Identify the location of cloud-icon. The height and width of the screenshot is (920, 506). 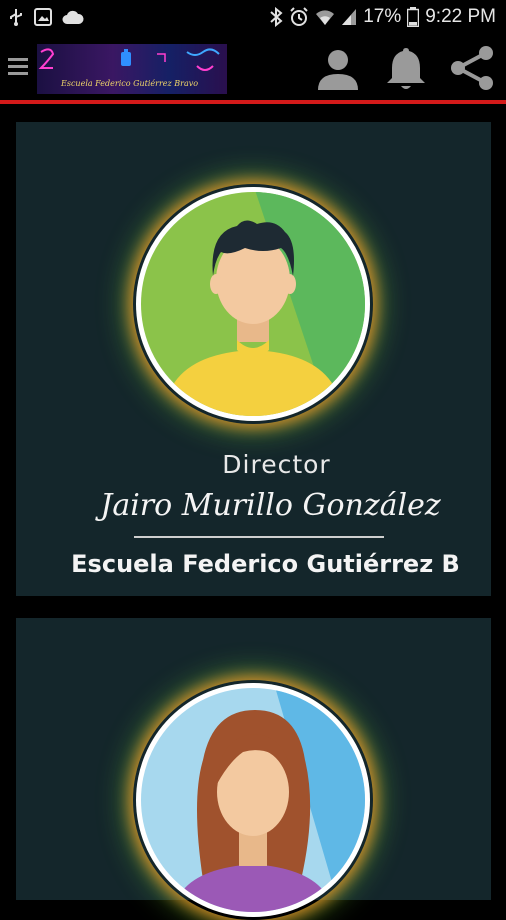
(73, 17).